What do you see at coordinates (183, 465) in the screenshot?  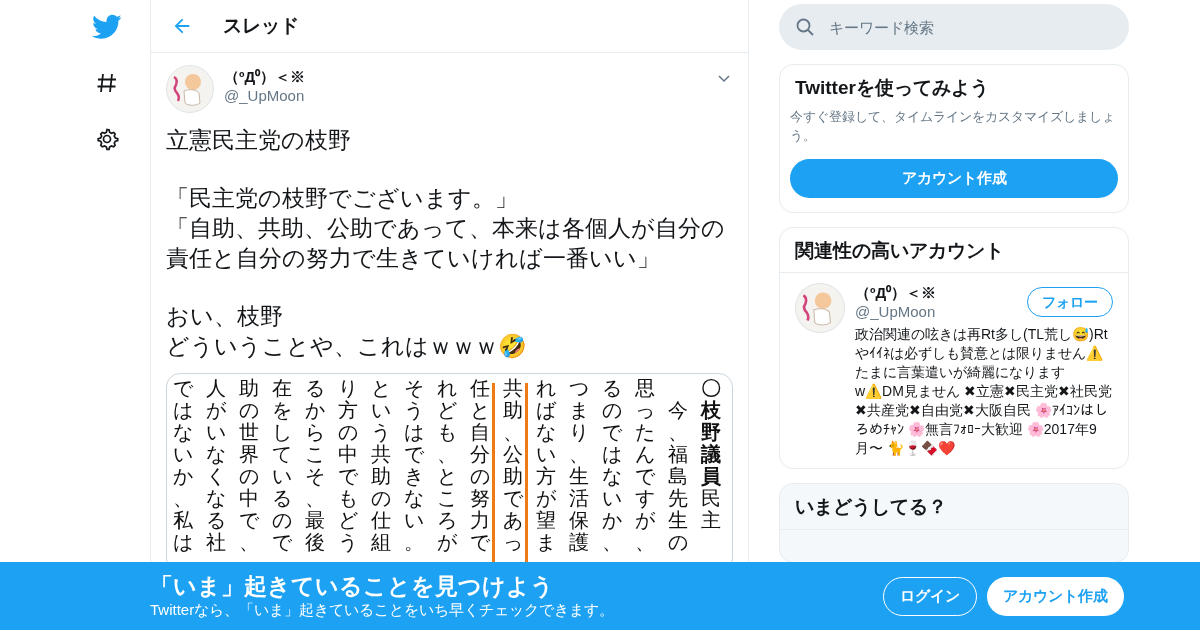 I see `document-text: ではないか、私は` at bounding box center [183, 465].